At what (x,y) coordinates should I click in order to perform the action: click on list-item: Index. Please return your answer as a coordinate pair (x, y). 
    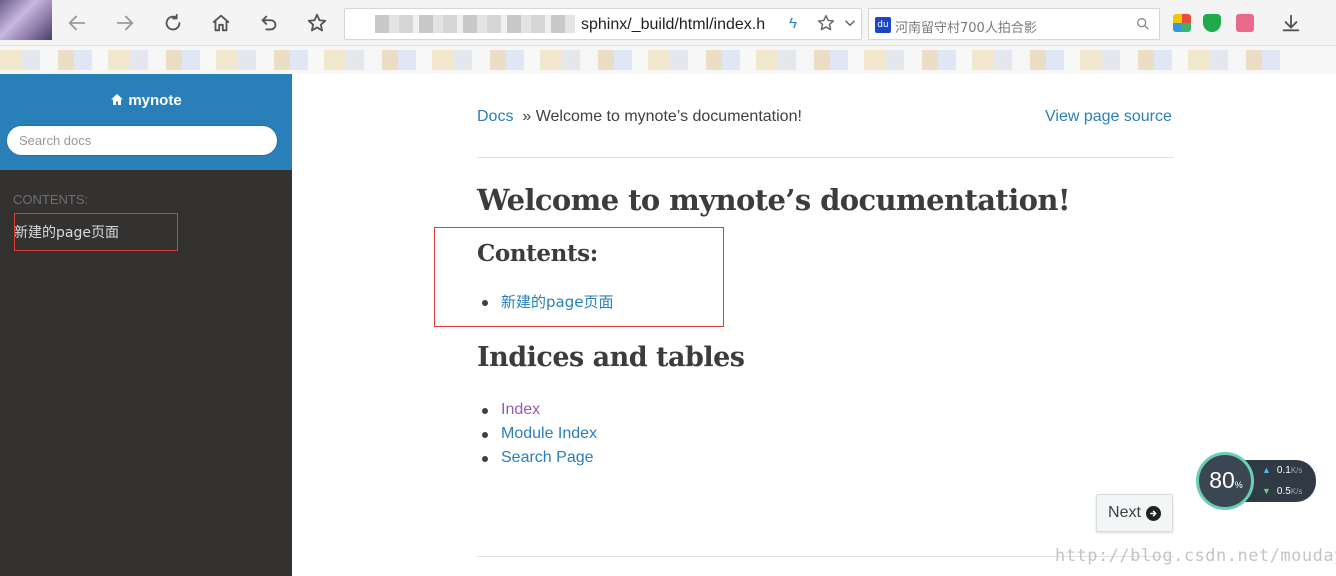
    Looking at the image, I should click on (539, 410).